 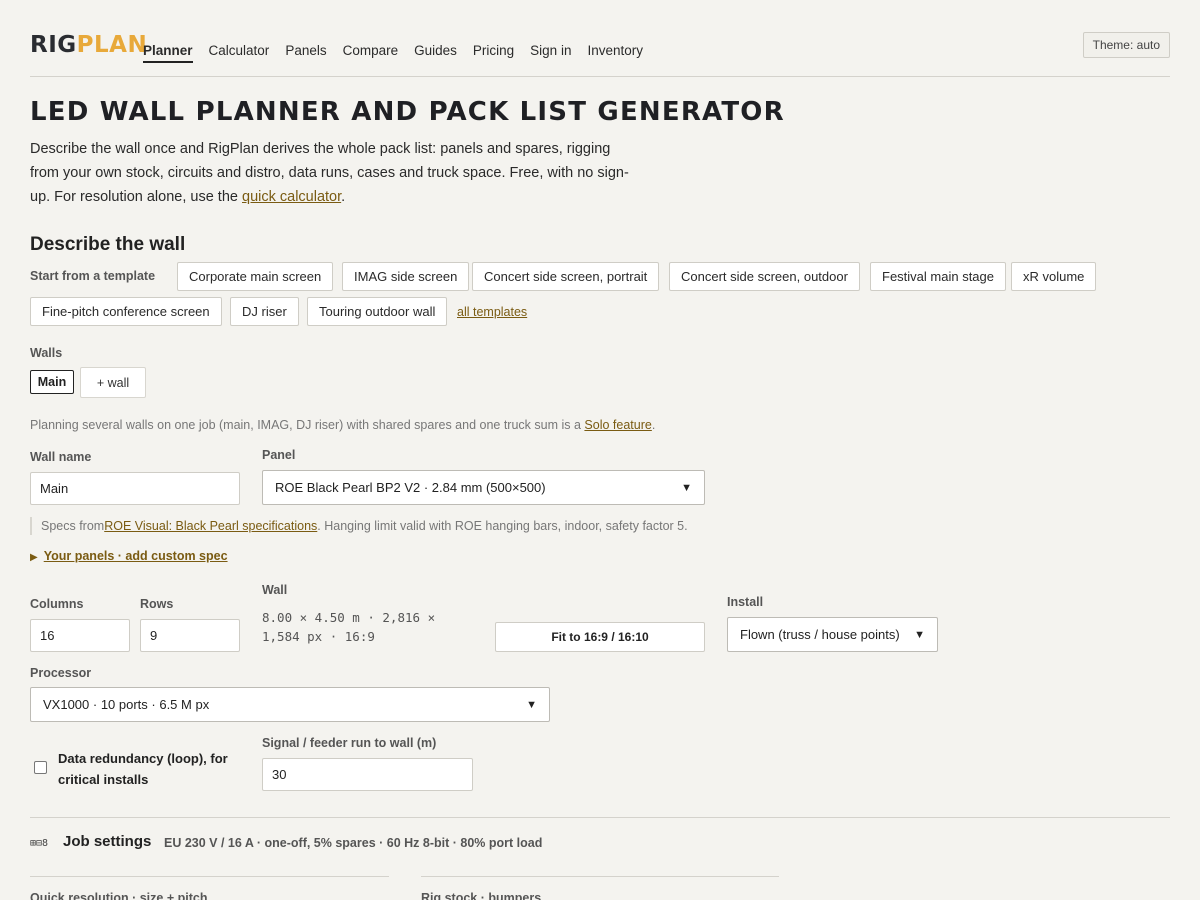 I want to click on triangle-right-icon: ▶, so click(x=34, y=557).